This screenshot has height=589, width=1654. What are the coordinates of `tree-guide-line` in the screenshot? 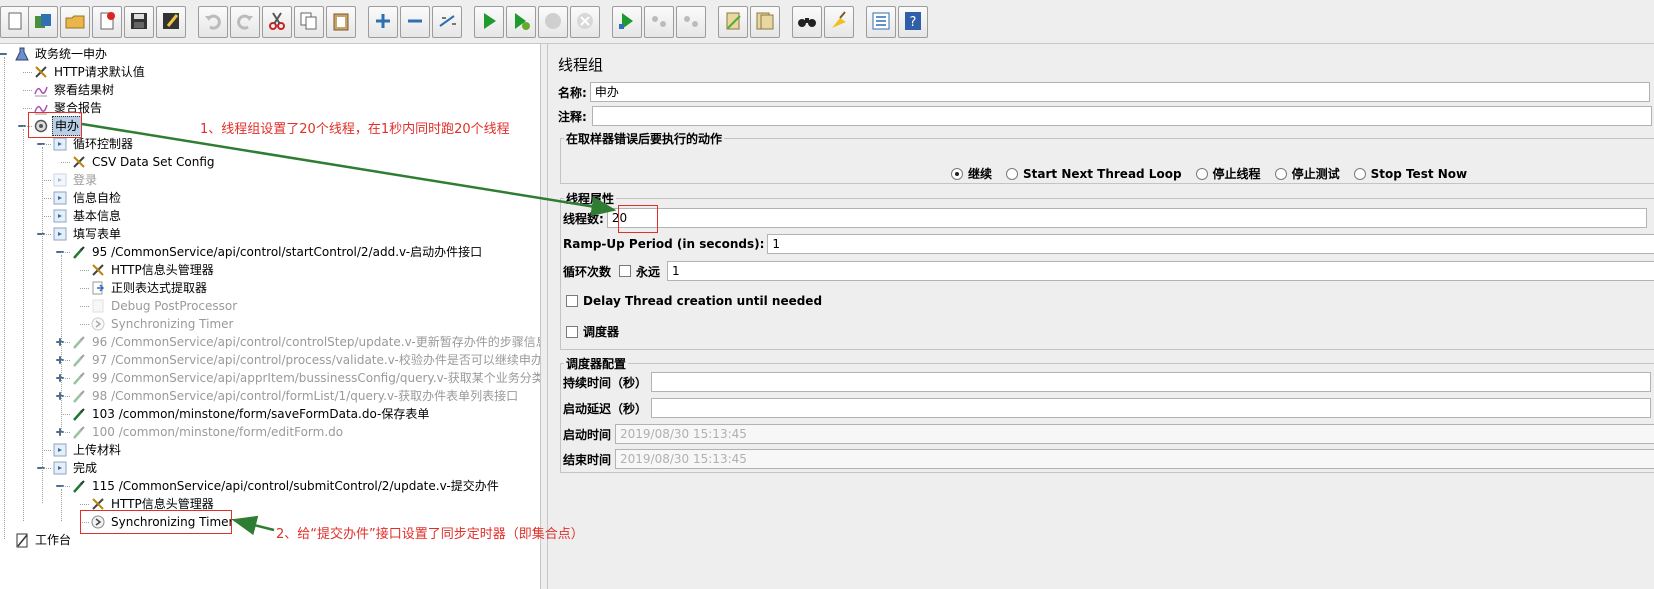 It's located at (23, 325).